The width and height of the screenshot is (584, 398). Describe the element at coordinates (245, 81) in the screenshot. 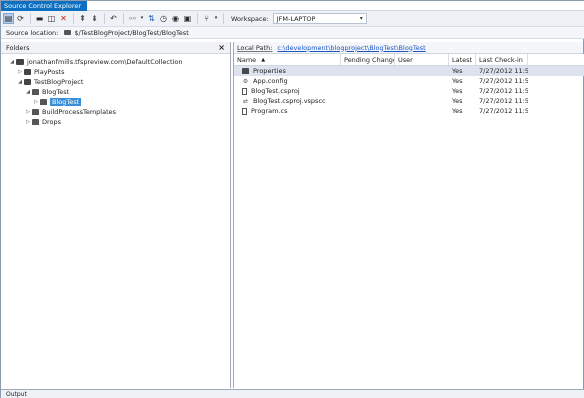

I see `config-file-icon: ⚙` at that location.